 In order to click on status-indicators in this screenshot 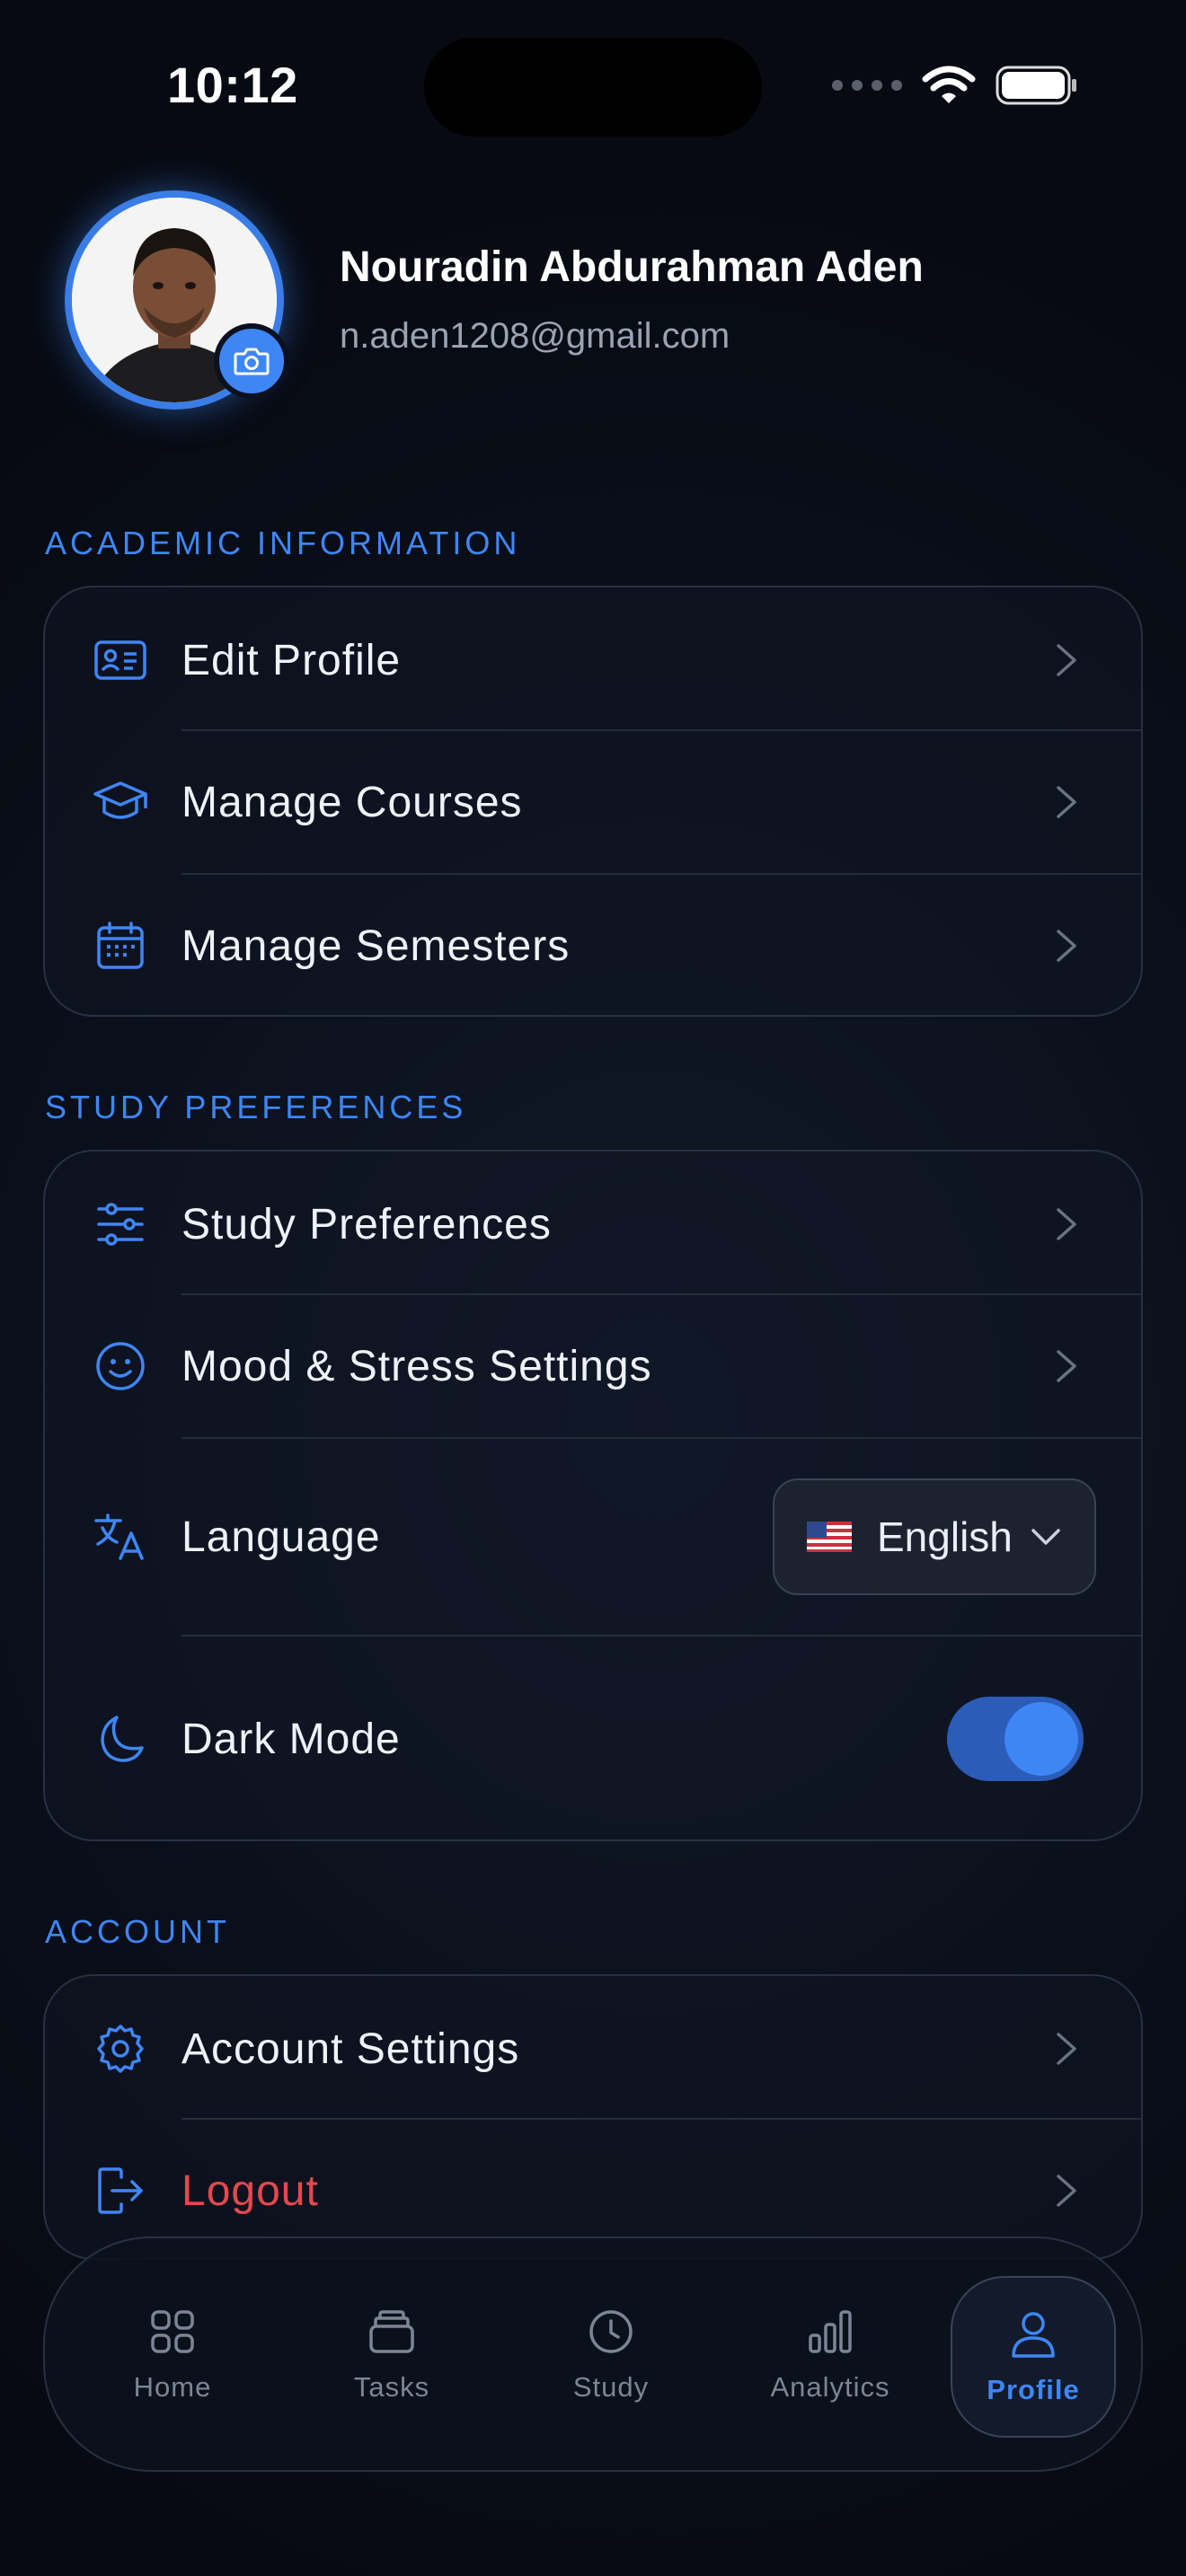, I will do `click(955, 85)`.